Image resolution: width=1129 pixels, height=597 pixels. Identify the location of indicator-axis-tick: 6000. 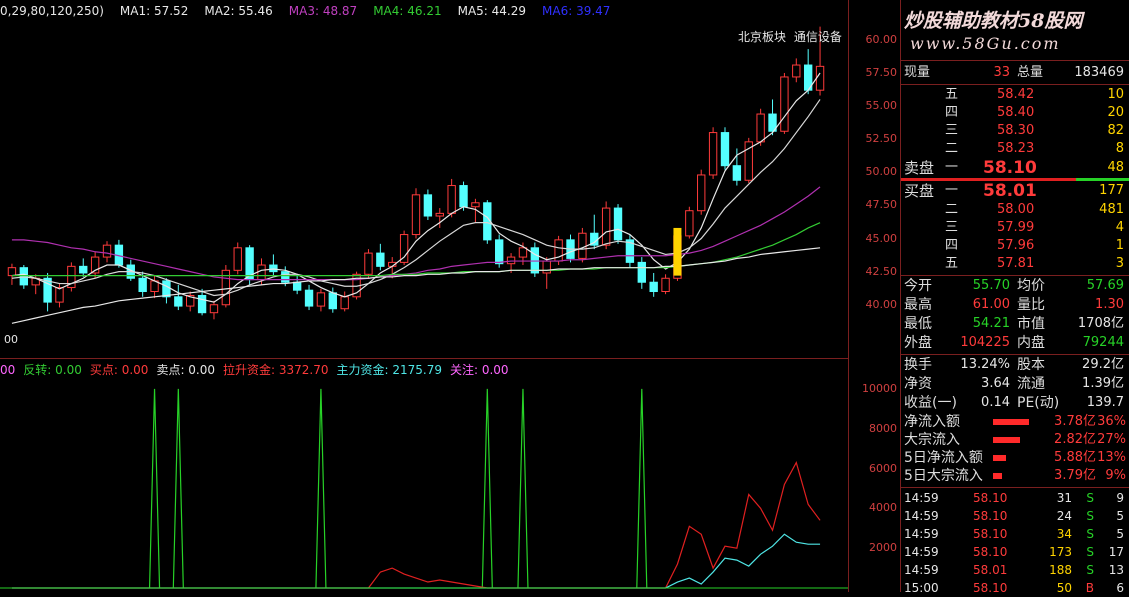
(883, 468).